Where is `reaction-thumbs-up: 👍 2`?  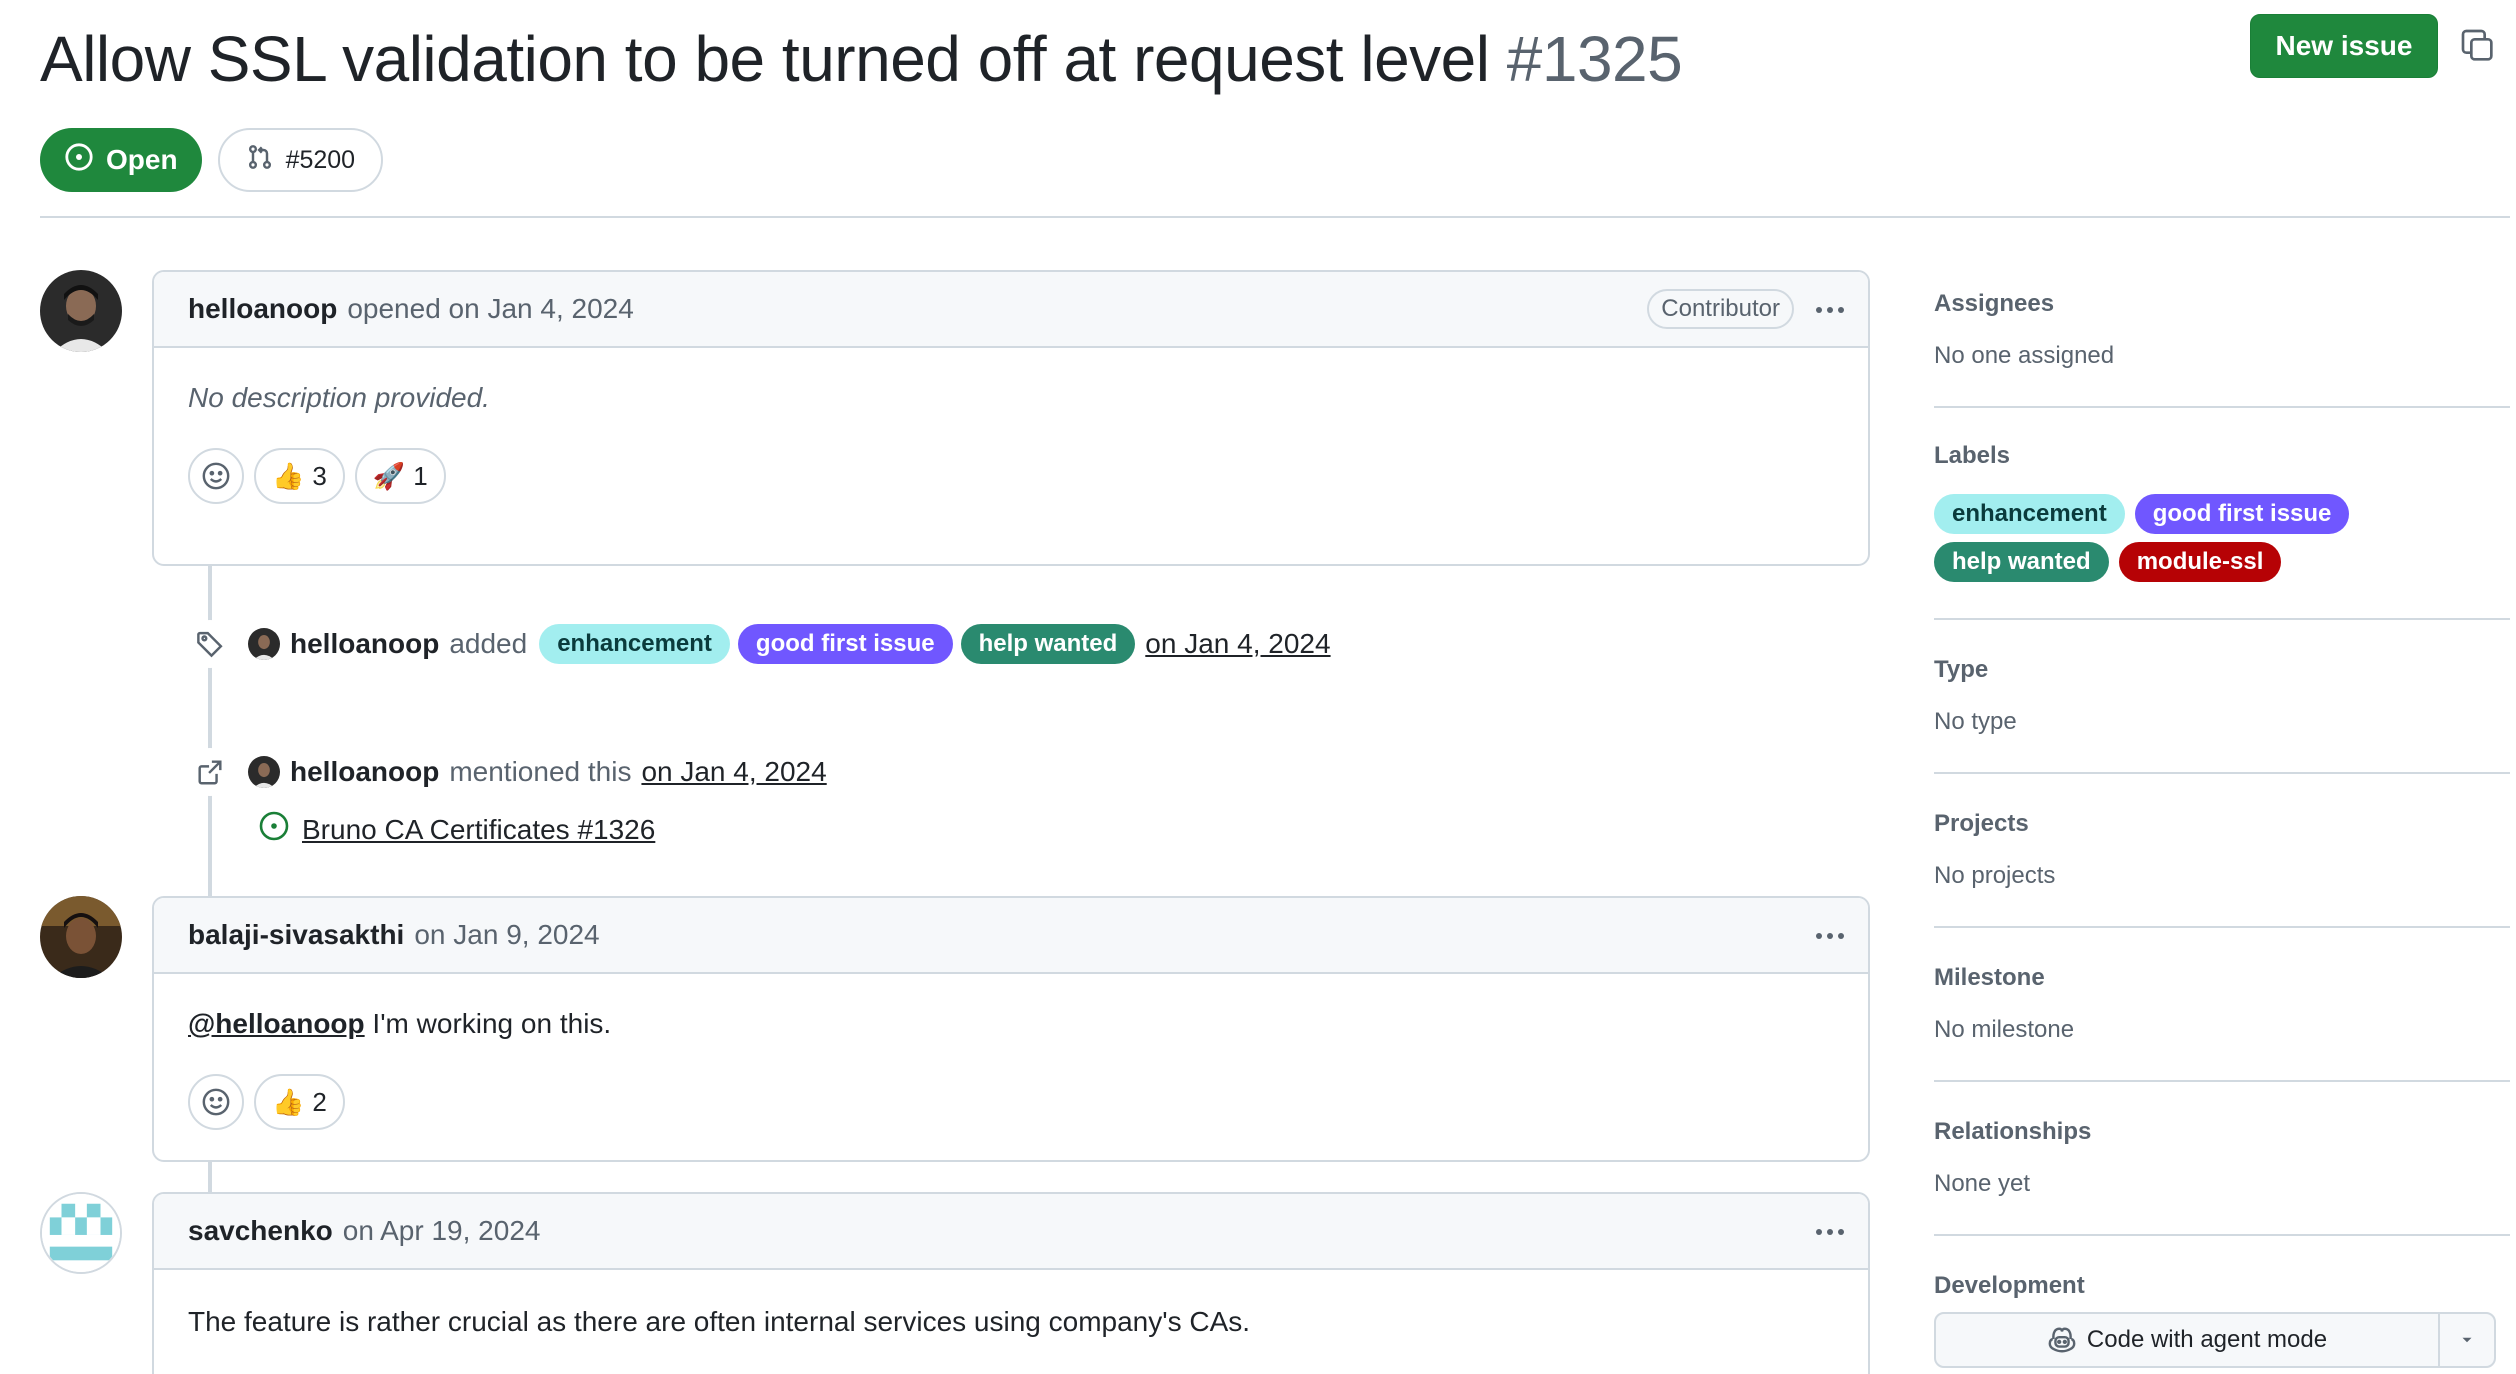
reaction-thumbs-up: 👍 2 is located at coordinates (299, 1102).